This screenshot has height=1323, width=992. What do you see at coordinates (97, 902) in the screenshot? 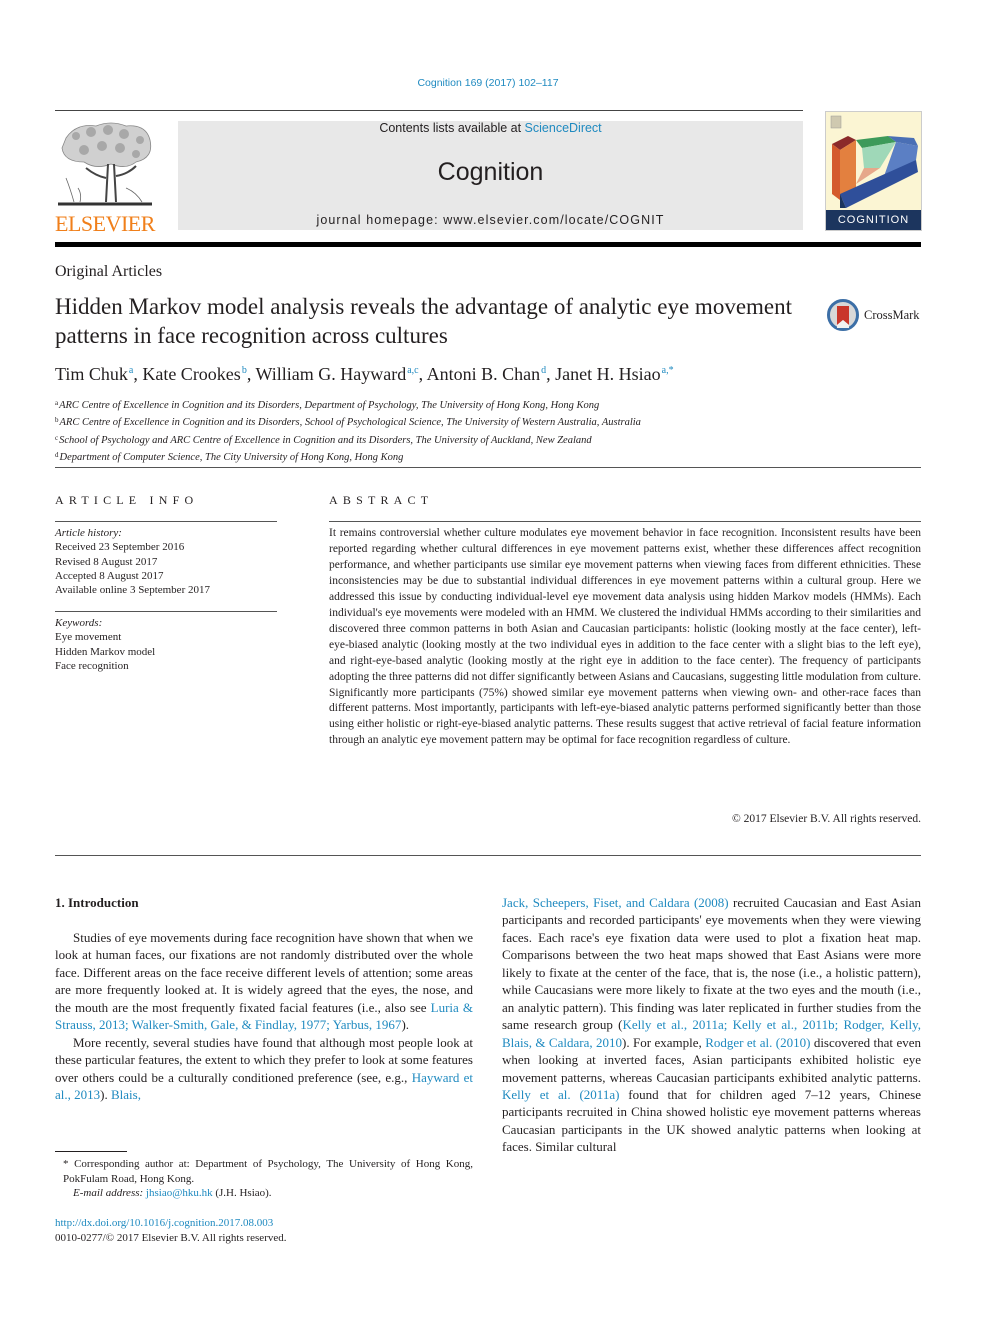
I see `introduction-heading: 1. Introduction` at bounding box center [97, 902].